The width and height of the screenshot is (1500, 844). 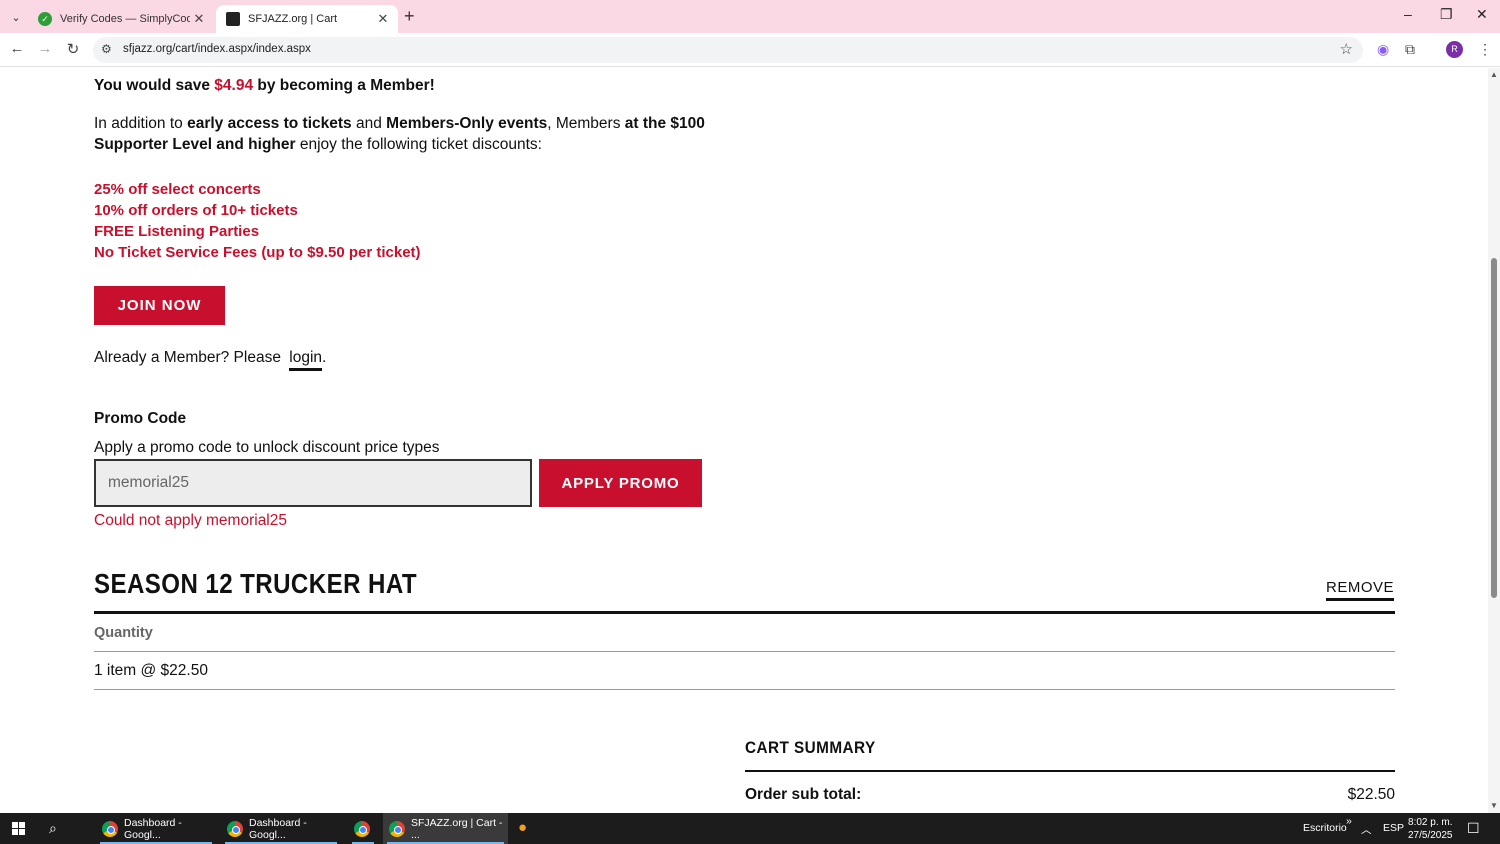 What do you see at coordinates (1325, 828) in the screenshot?
I see `desktop-label: Escritorio` at bounding box center [1325, 828].